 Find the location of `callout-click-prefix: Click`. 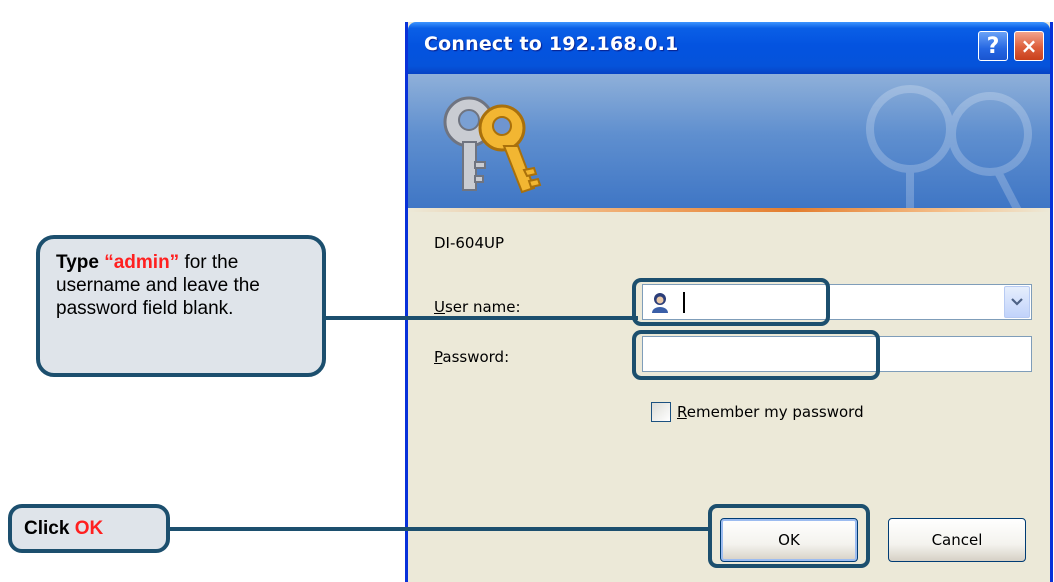

callout-click-prefix: Click is located at coordinates (47, 528).